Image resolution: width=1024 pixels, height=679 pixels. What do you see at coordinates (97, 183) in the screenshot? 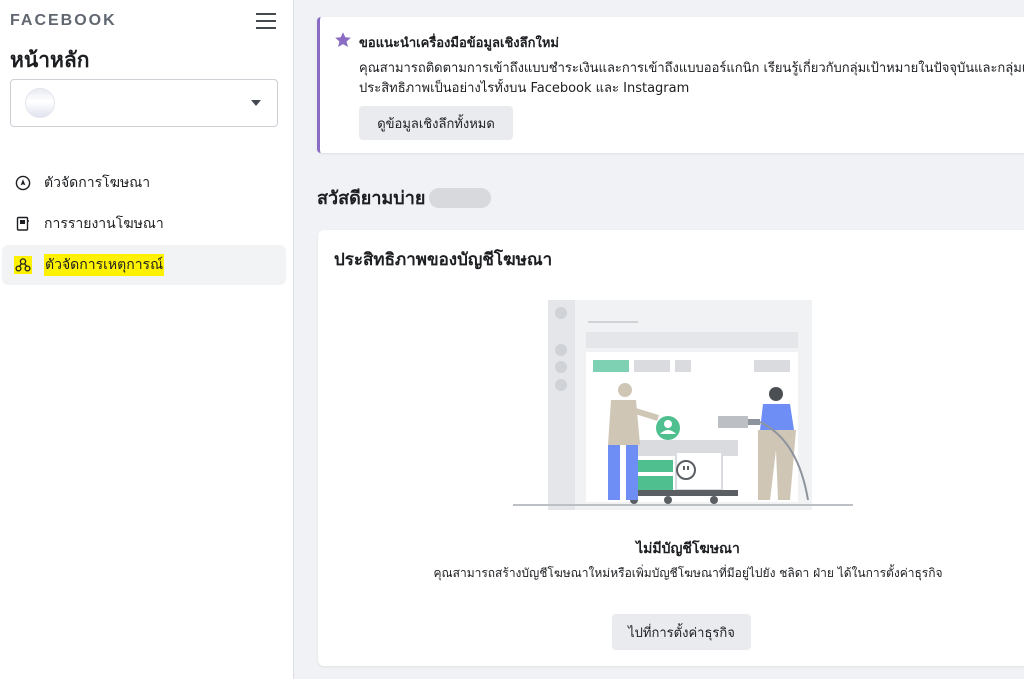
I see `sidebar-item-label: ตัวจัดการโฆษณา` at bounding box center [97, 183].